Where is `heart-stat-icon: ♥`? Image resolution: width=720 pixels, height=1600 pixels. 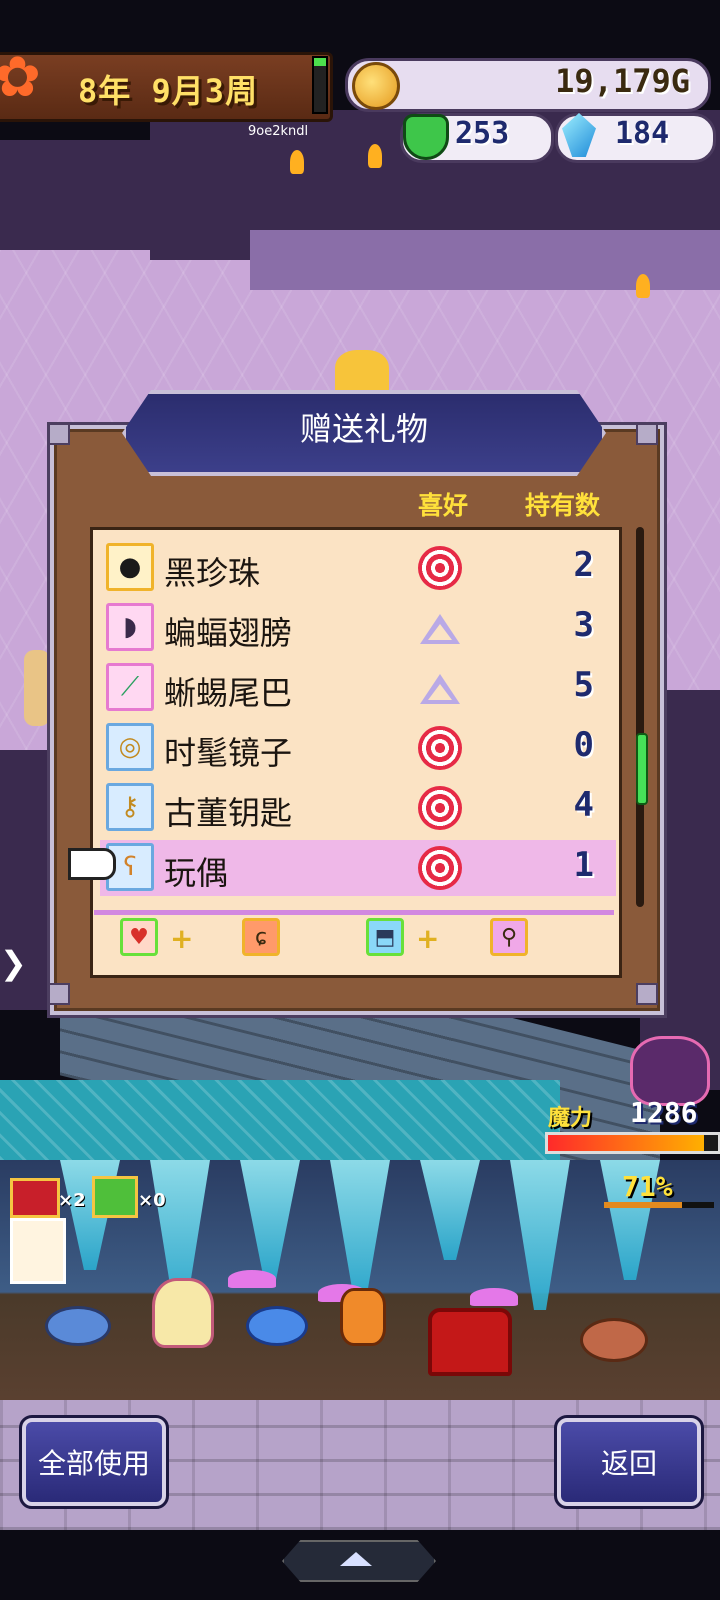
heart-stat-icon: ♥ is located at coordinates (139, 937).